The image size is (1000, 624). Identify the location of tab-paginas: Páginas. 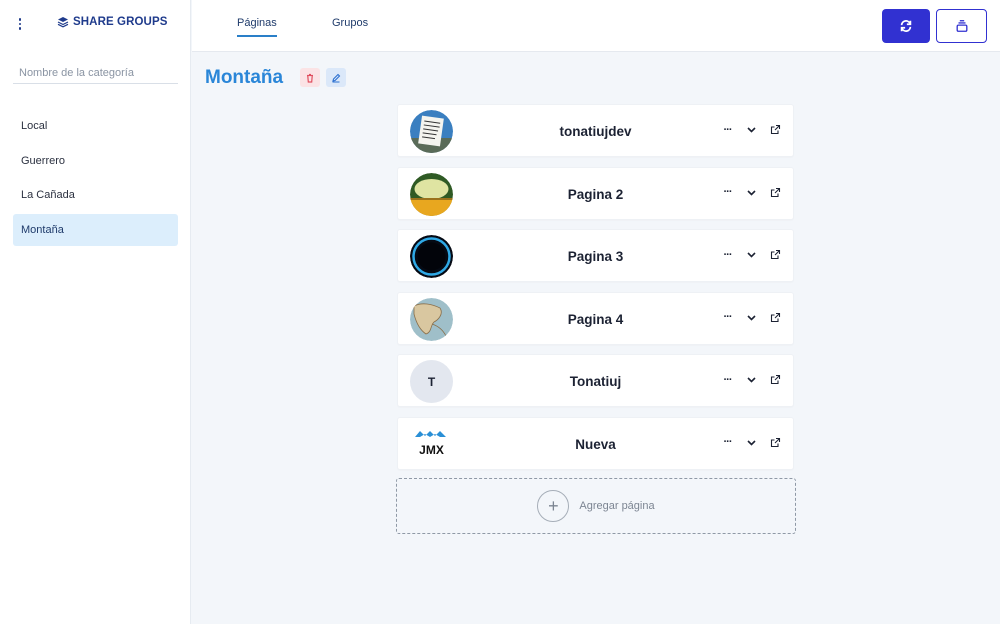
(257, 27).